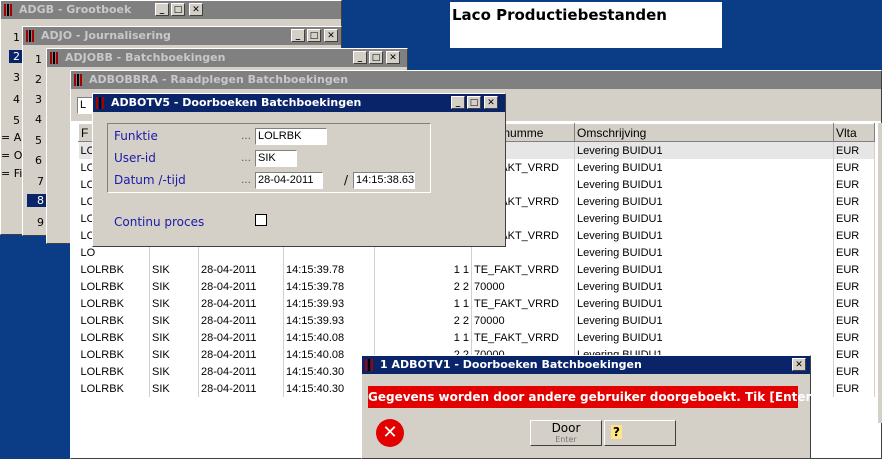 This screenshot has height=459, width=882. What do you see at coordinates (291, 136) in the screenshot?
I see `functie-field: LOLRBK` at bounding box center [291, 136].